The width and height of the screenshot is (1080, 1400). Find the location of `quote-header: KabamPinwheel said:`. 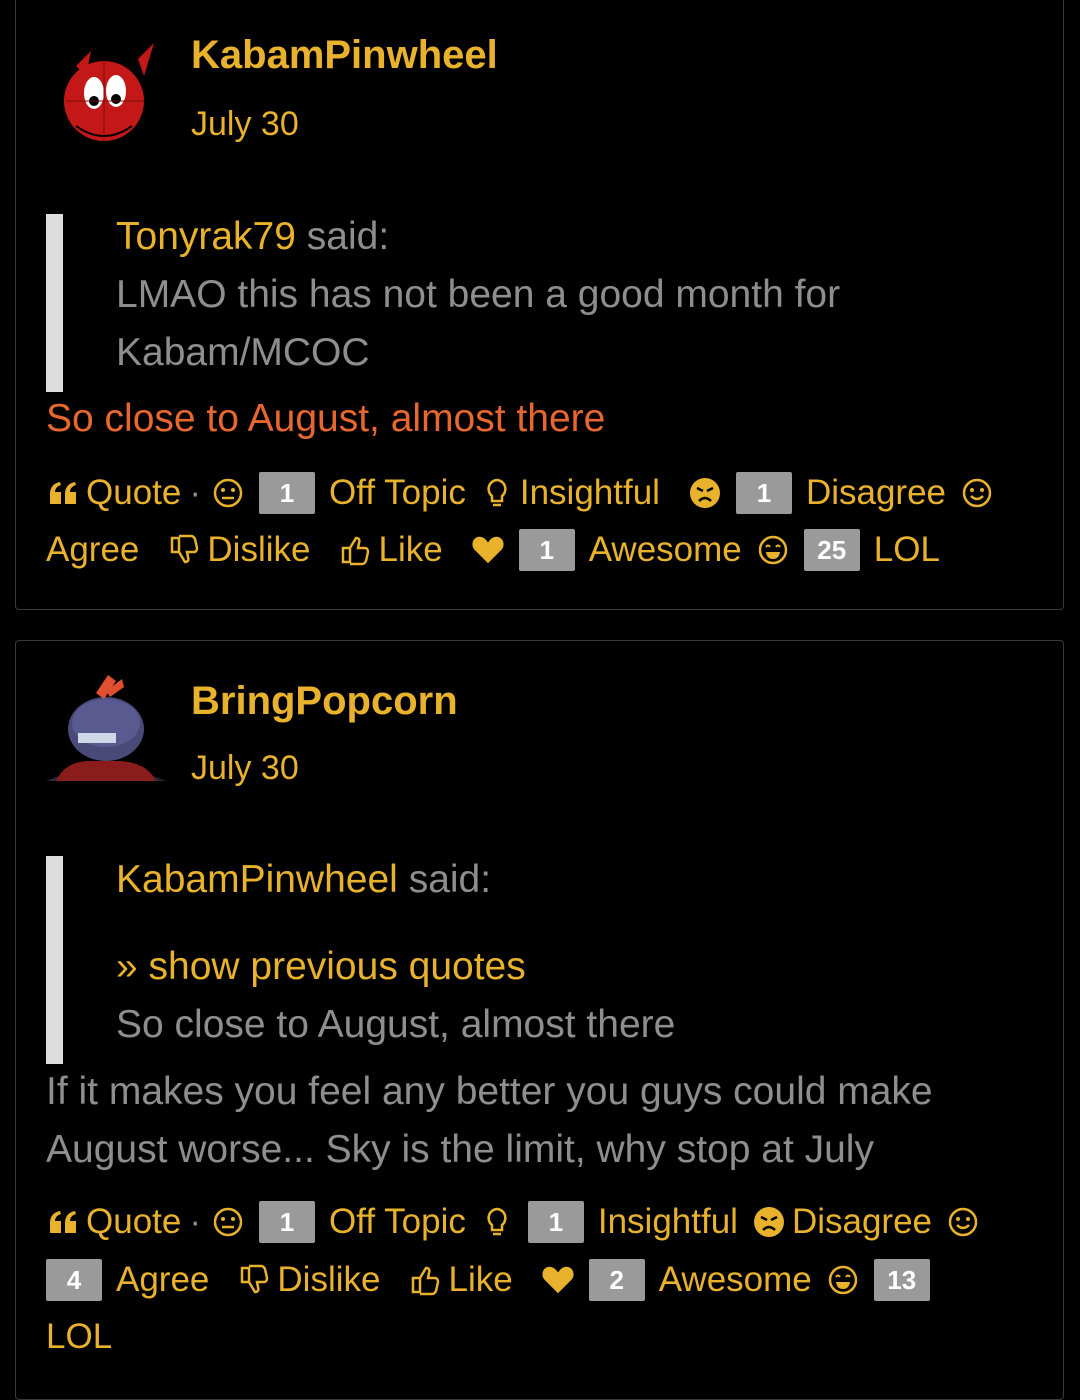

quote-header: KabamPinwheel said: is located at coordinates (303, 880).